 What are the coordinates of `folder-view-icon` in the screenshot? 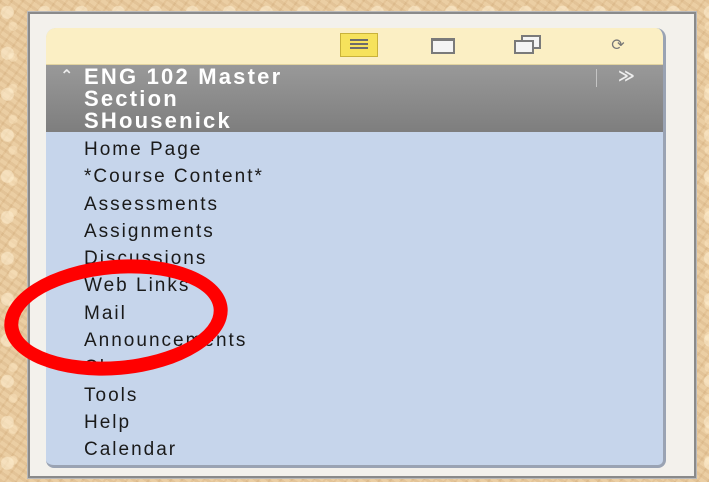 It's located at (443, 46).